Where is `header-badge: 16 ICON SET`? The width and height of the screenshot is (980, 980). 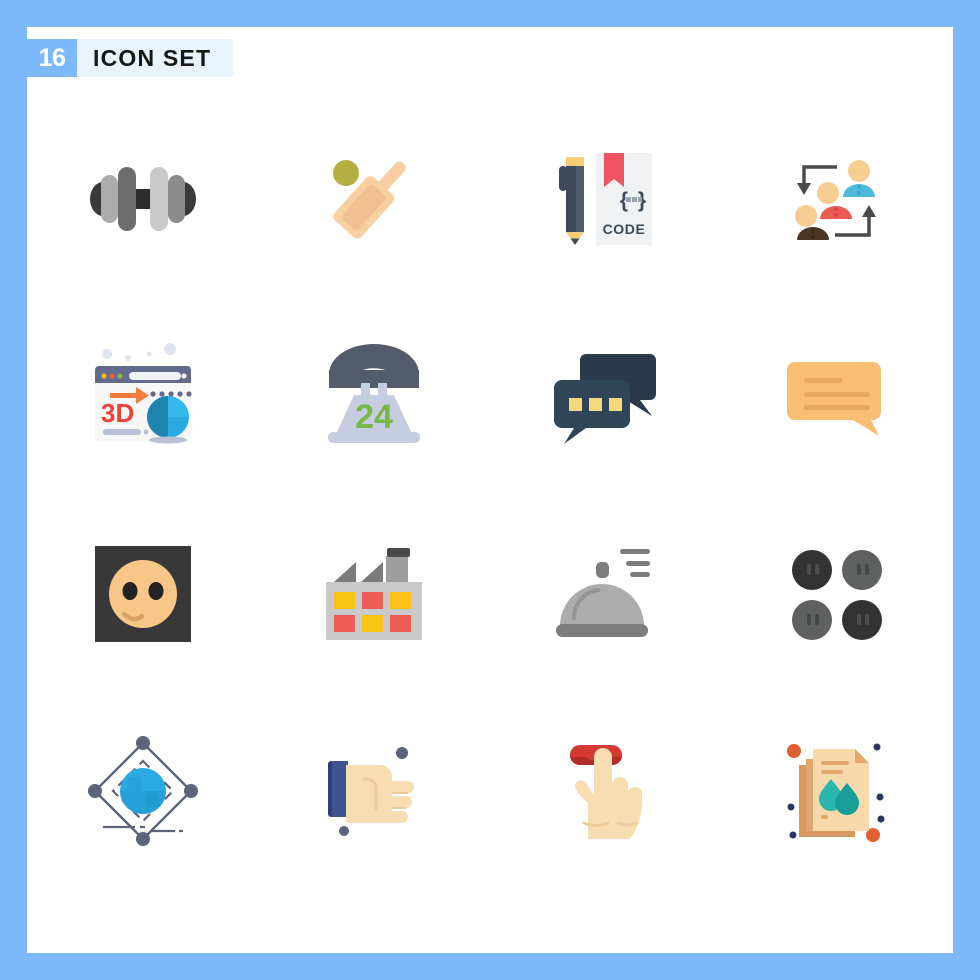
header-badge: 16 ICON SET is located at coordinates (130, 58).